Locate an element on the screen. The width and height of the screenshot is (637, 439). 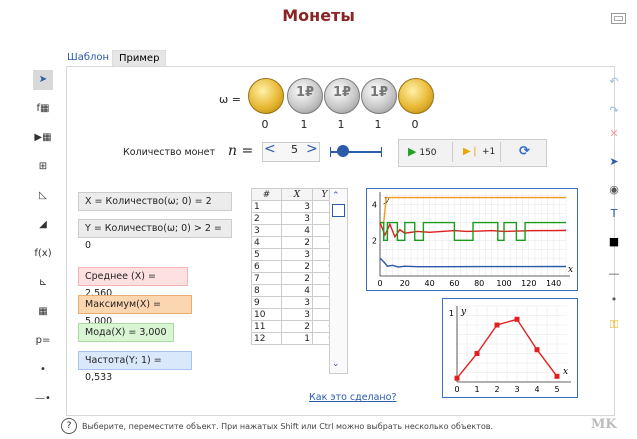
table-row: 231 is located at coordinates (294, 218).